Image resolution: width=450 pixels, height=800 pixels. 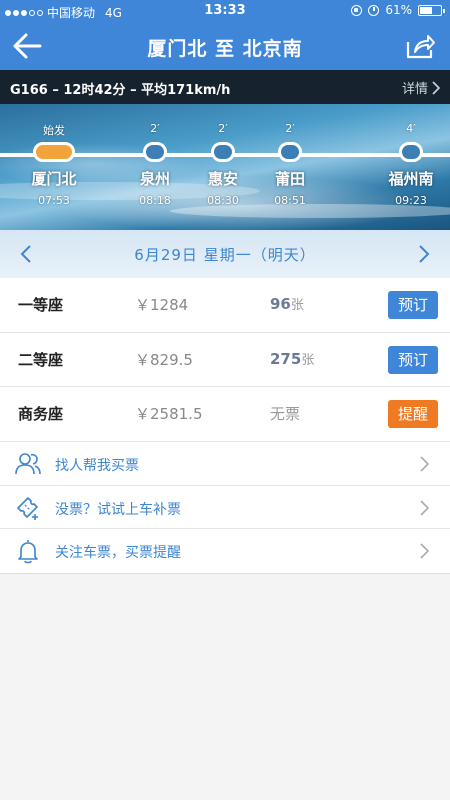 What do you see at coordinates (225, 551) in the screenshot?
I see `action-ticket-alert: 关注车票，买票提醒` at bounding box center [225, 551].